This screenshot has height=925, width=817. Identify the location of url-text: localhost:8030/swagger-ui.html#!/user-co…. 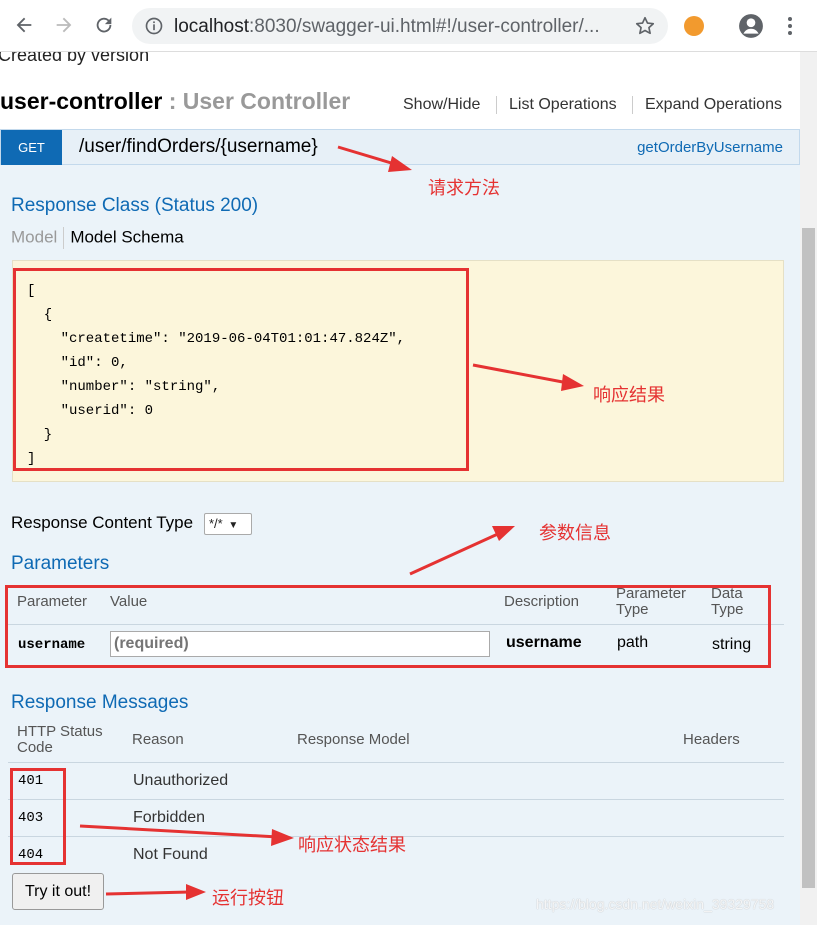
(394, 27).